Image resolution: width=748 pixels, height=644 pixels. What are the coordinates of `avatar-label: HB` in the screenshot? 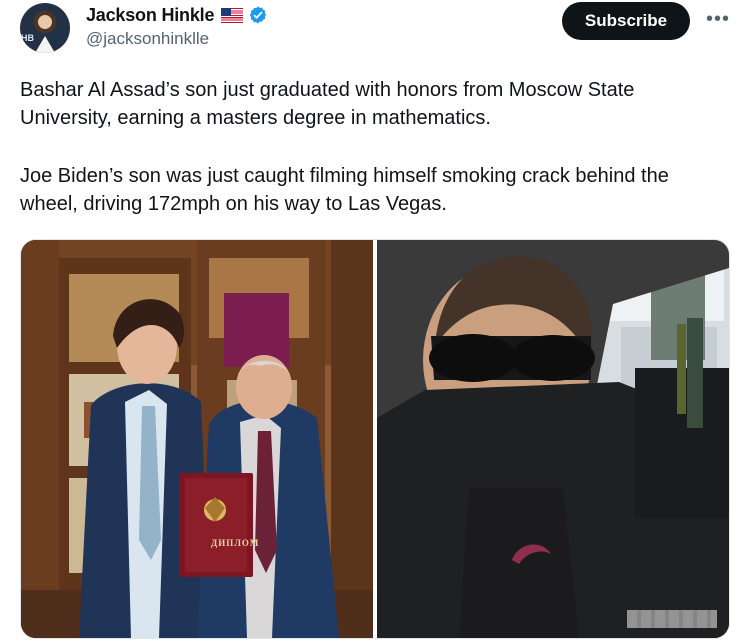 It's located at (27, 38).